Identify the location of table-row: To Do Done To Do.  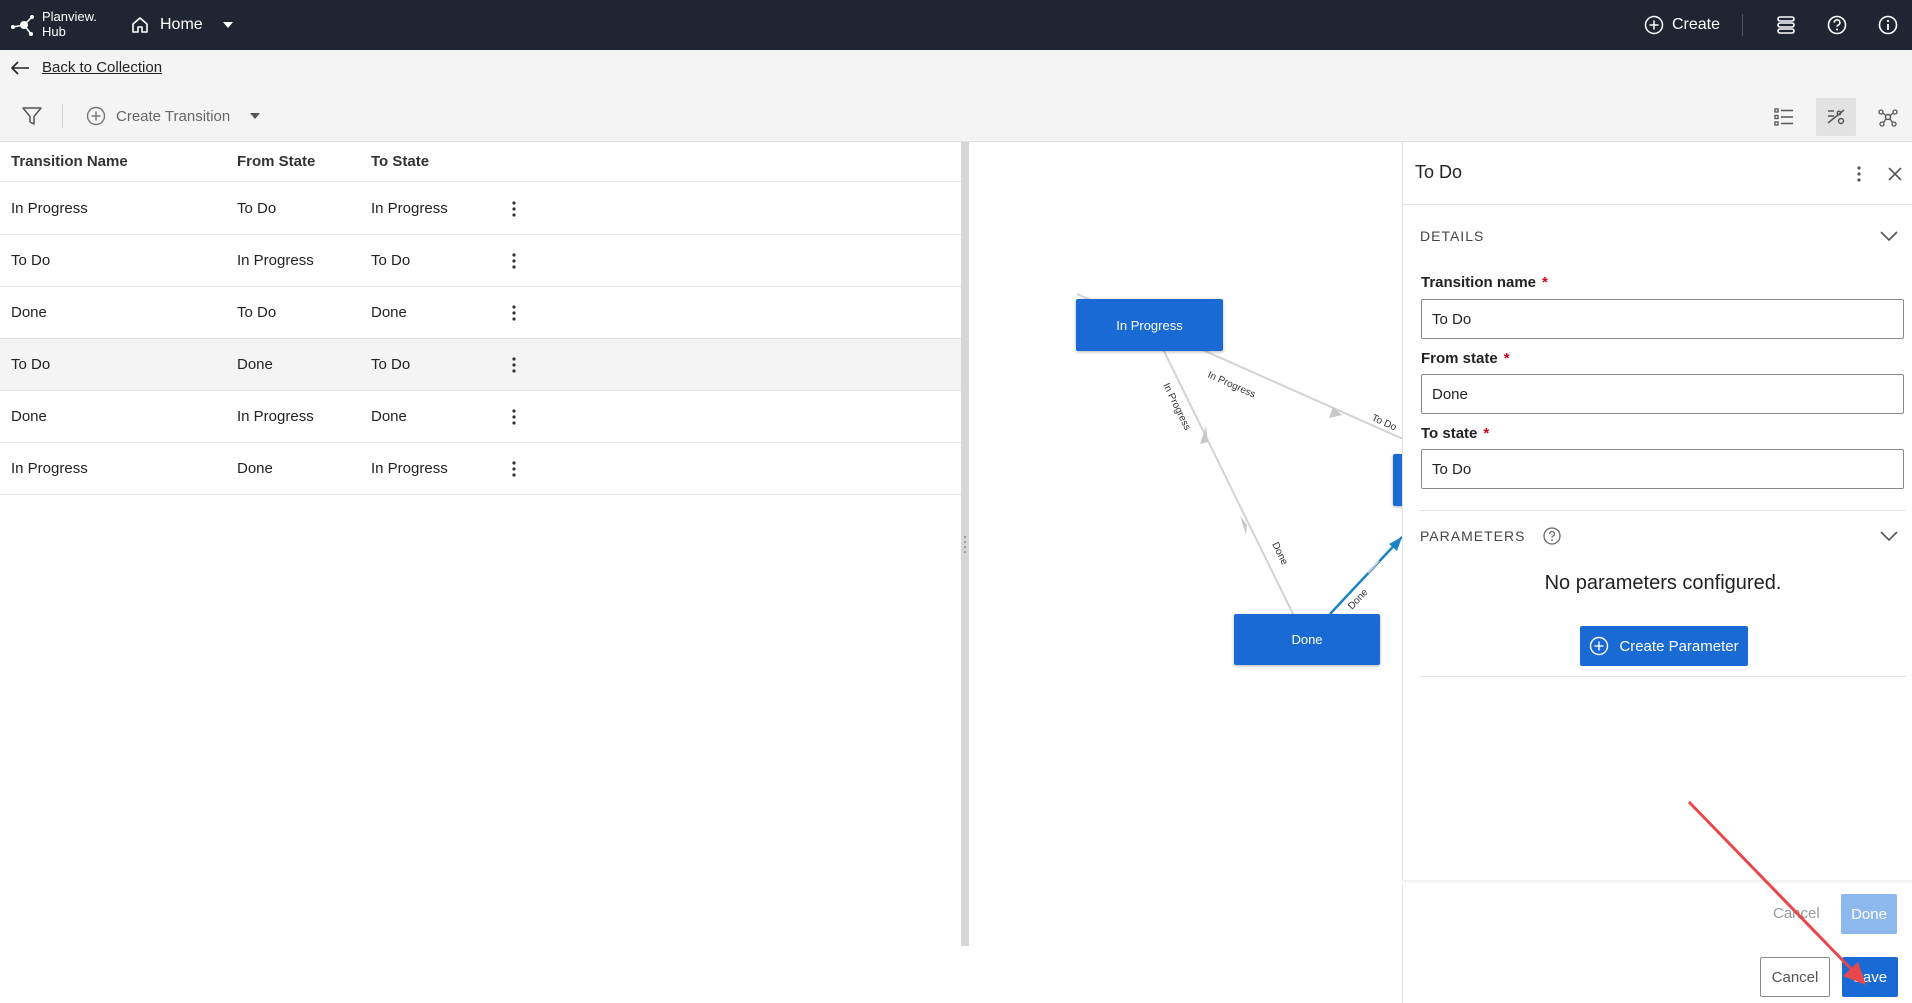
(480, 365).